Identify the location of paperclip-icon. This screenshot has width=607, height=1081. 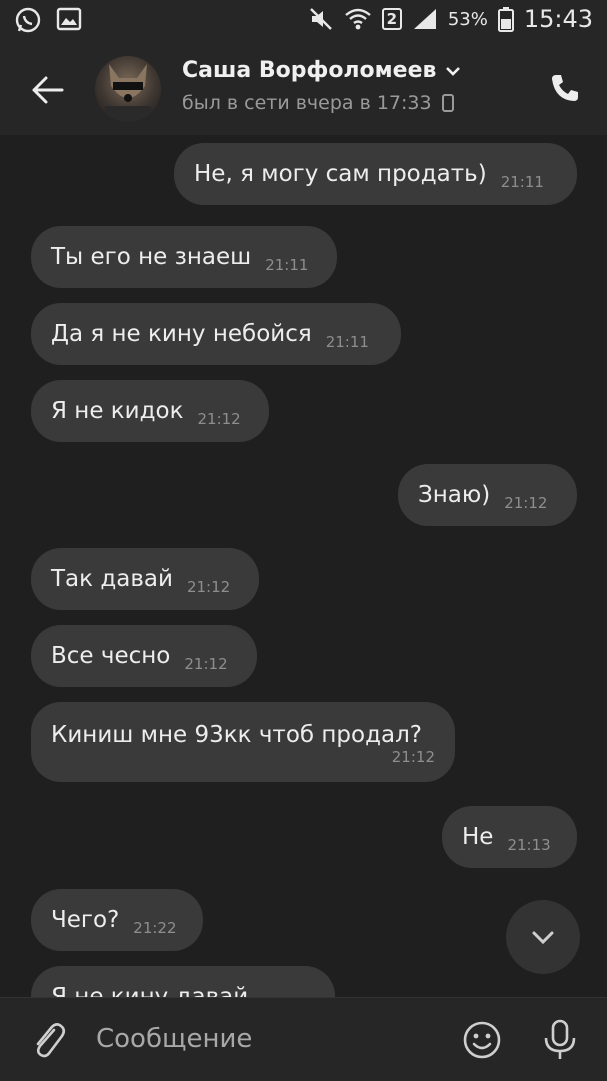
(51, 1040).